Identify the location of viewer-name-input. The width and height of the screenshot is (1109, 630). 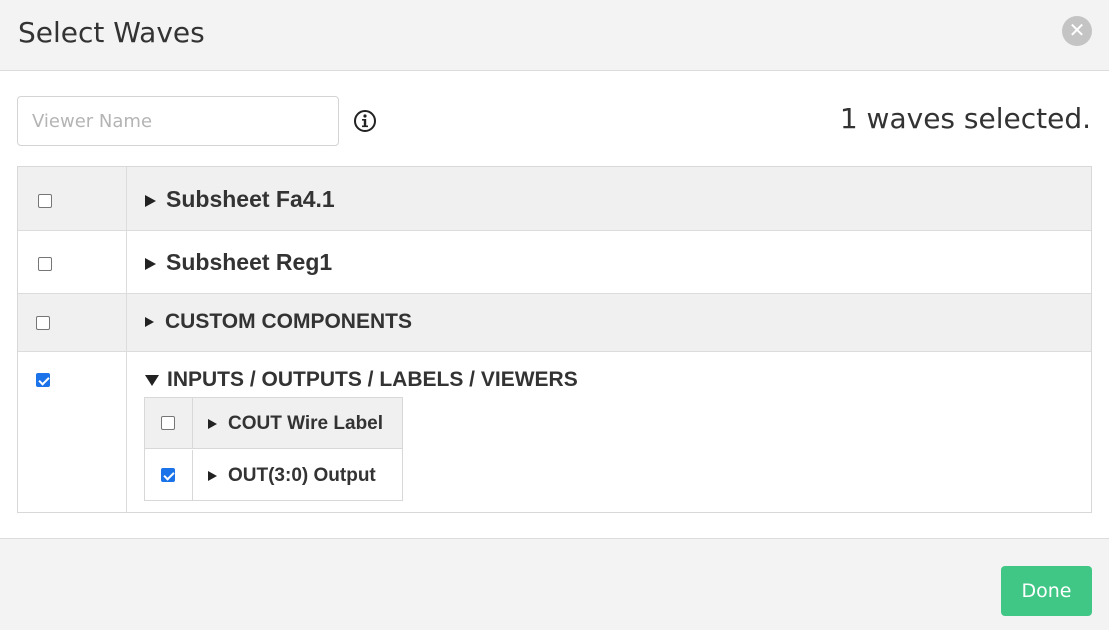
(178, 121).